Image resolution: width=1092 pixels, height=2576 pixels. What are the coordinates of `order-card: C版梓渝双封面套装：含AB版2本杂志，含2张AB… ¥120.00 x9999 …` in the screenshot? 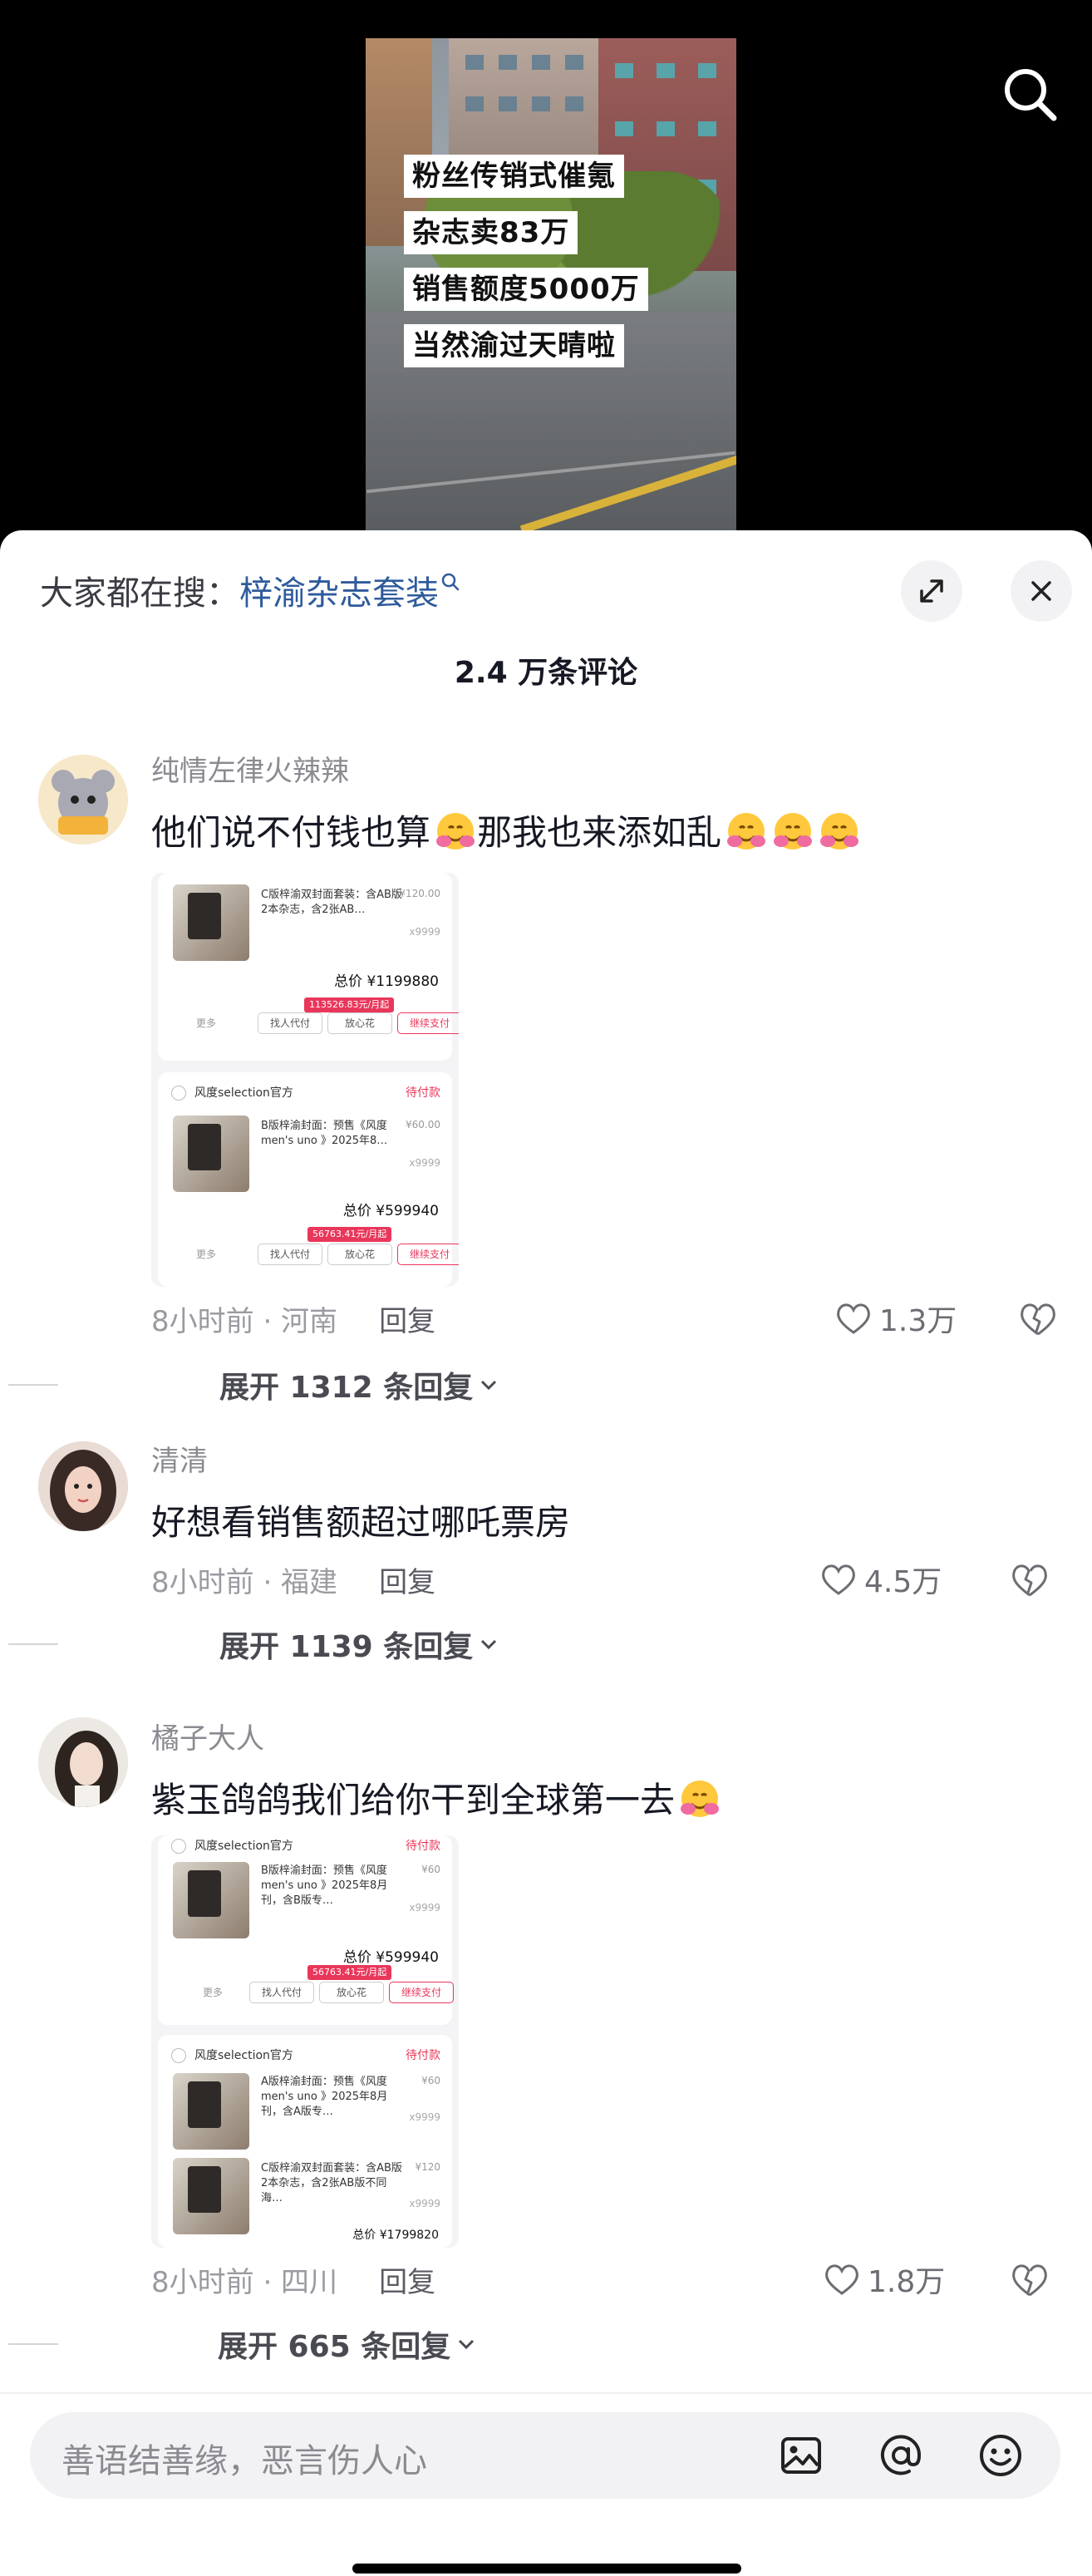 It's located at (308, 967).